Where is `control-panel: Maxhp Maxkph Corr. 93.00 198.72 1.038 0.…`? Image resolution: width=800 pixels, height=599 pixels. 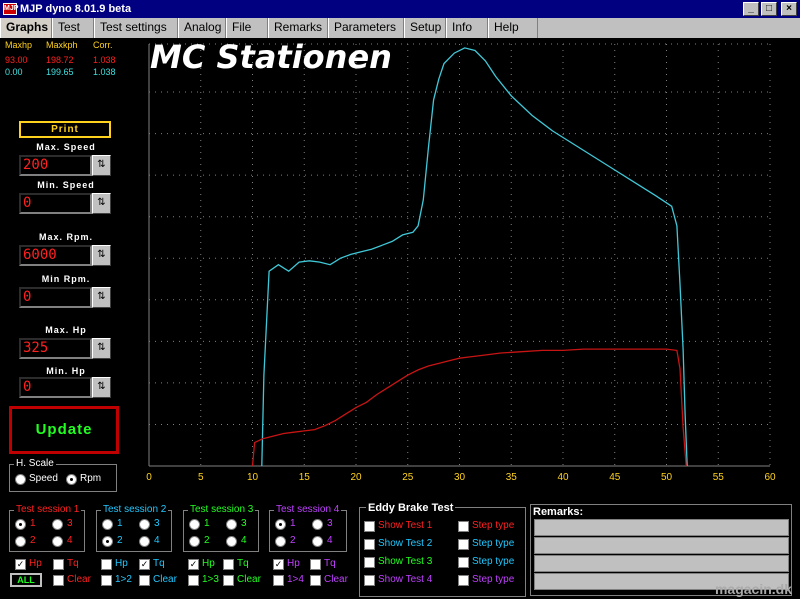
control-panel: Maxhp Maxkph Corr. 93.00 198.72 1.038 0.… is located at coordinates (72, 267).